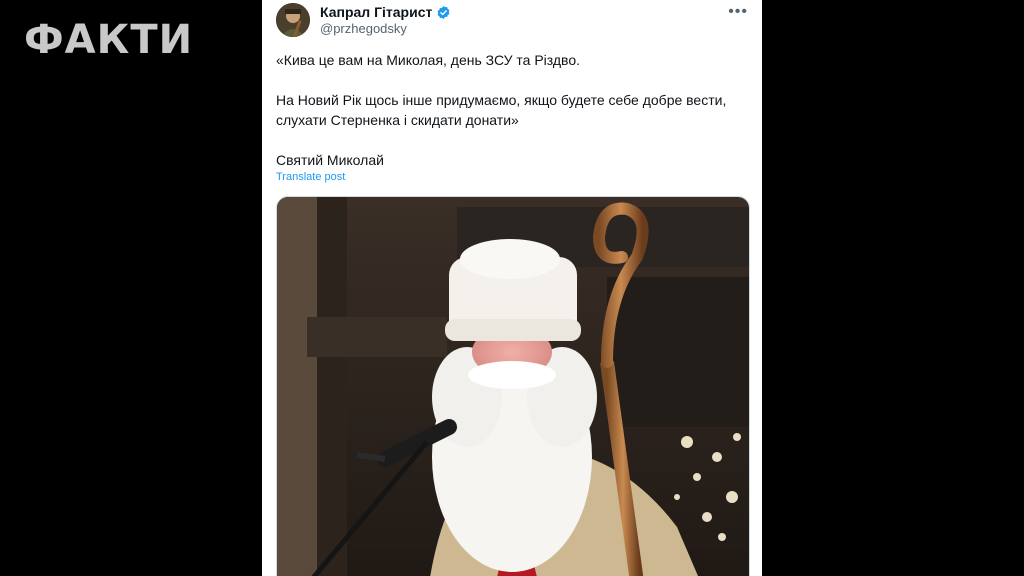 The width and height of the screenshot is (1024, 576). Describe the element at coordinates (310, 177) in the screenshot. I see `translate-post-link: Translate post` at that location.